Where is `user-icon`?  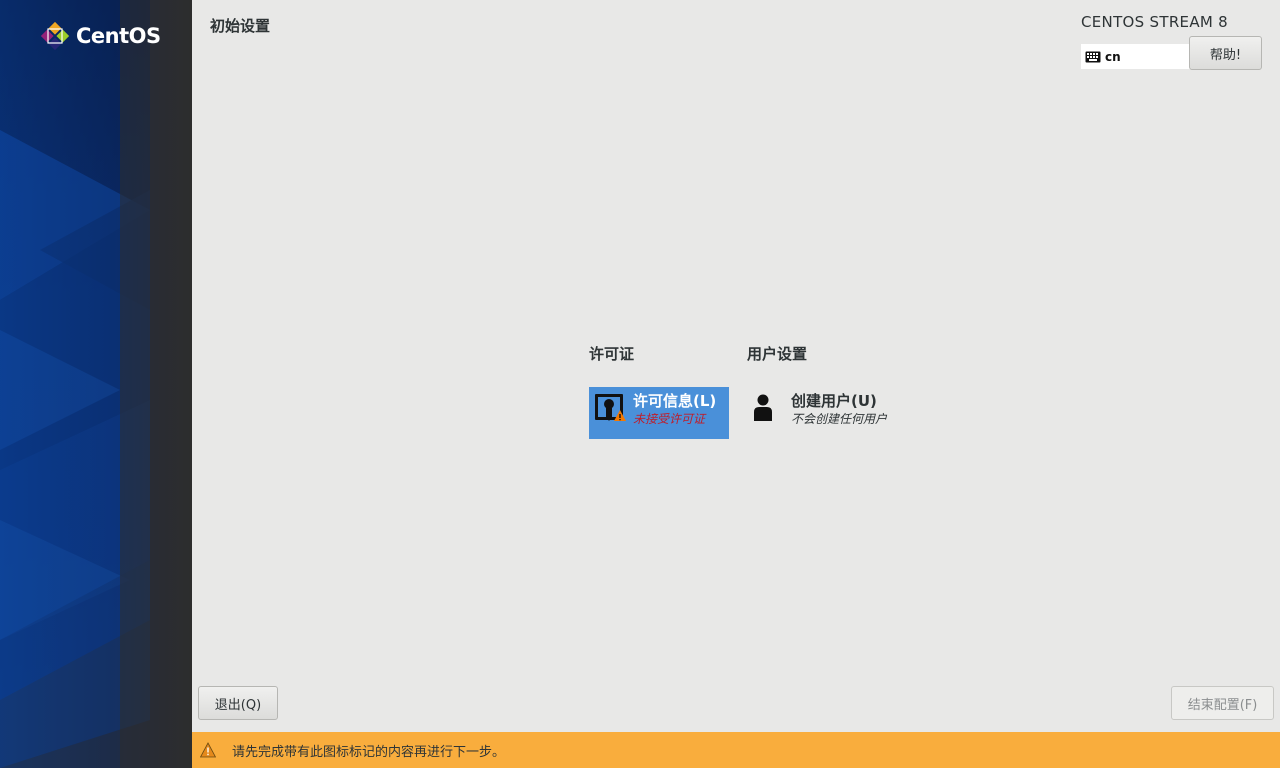 user-icon is located at coordinates (763, 407).